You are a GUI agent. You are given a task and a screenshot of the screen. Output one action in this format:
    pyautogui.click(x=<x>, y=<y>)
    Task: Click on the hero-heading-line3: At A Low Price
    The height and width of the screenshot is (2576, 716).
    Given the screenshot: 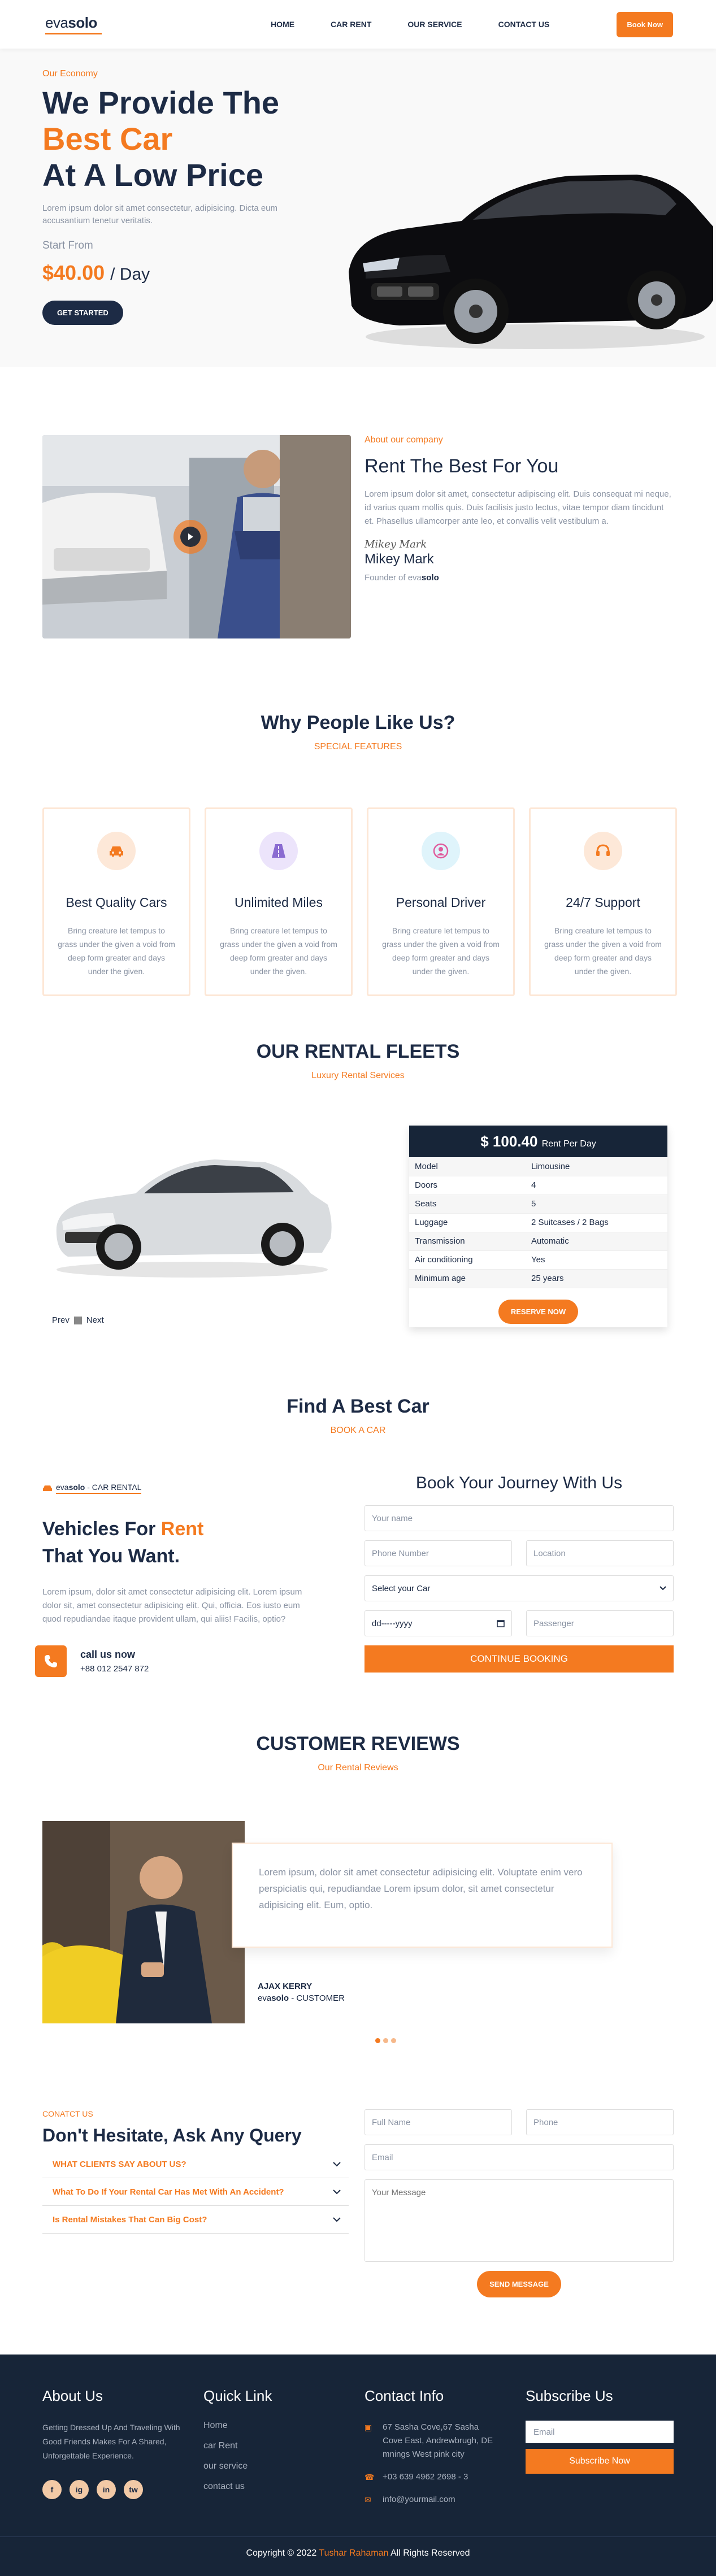 What is the action you would take?
    pyautogui.click(x=153, y=175)
    